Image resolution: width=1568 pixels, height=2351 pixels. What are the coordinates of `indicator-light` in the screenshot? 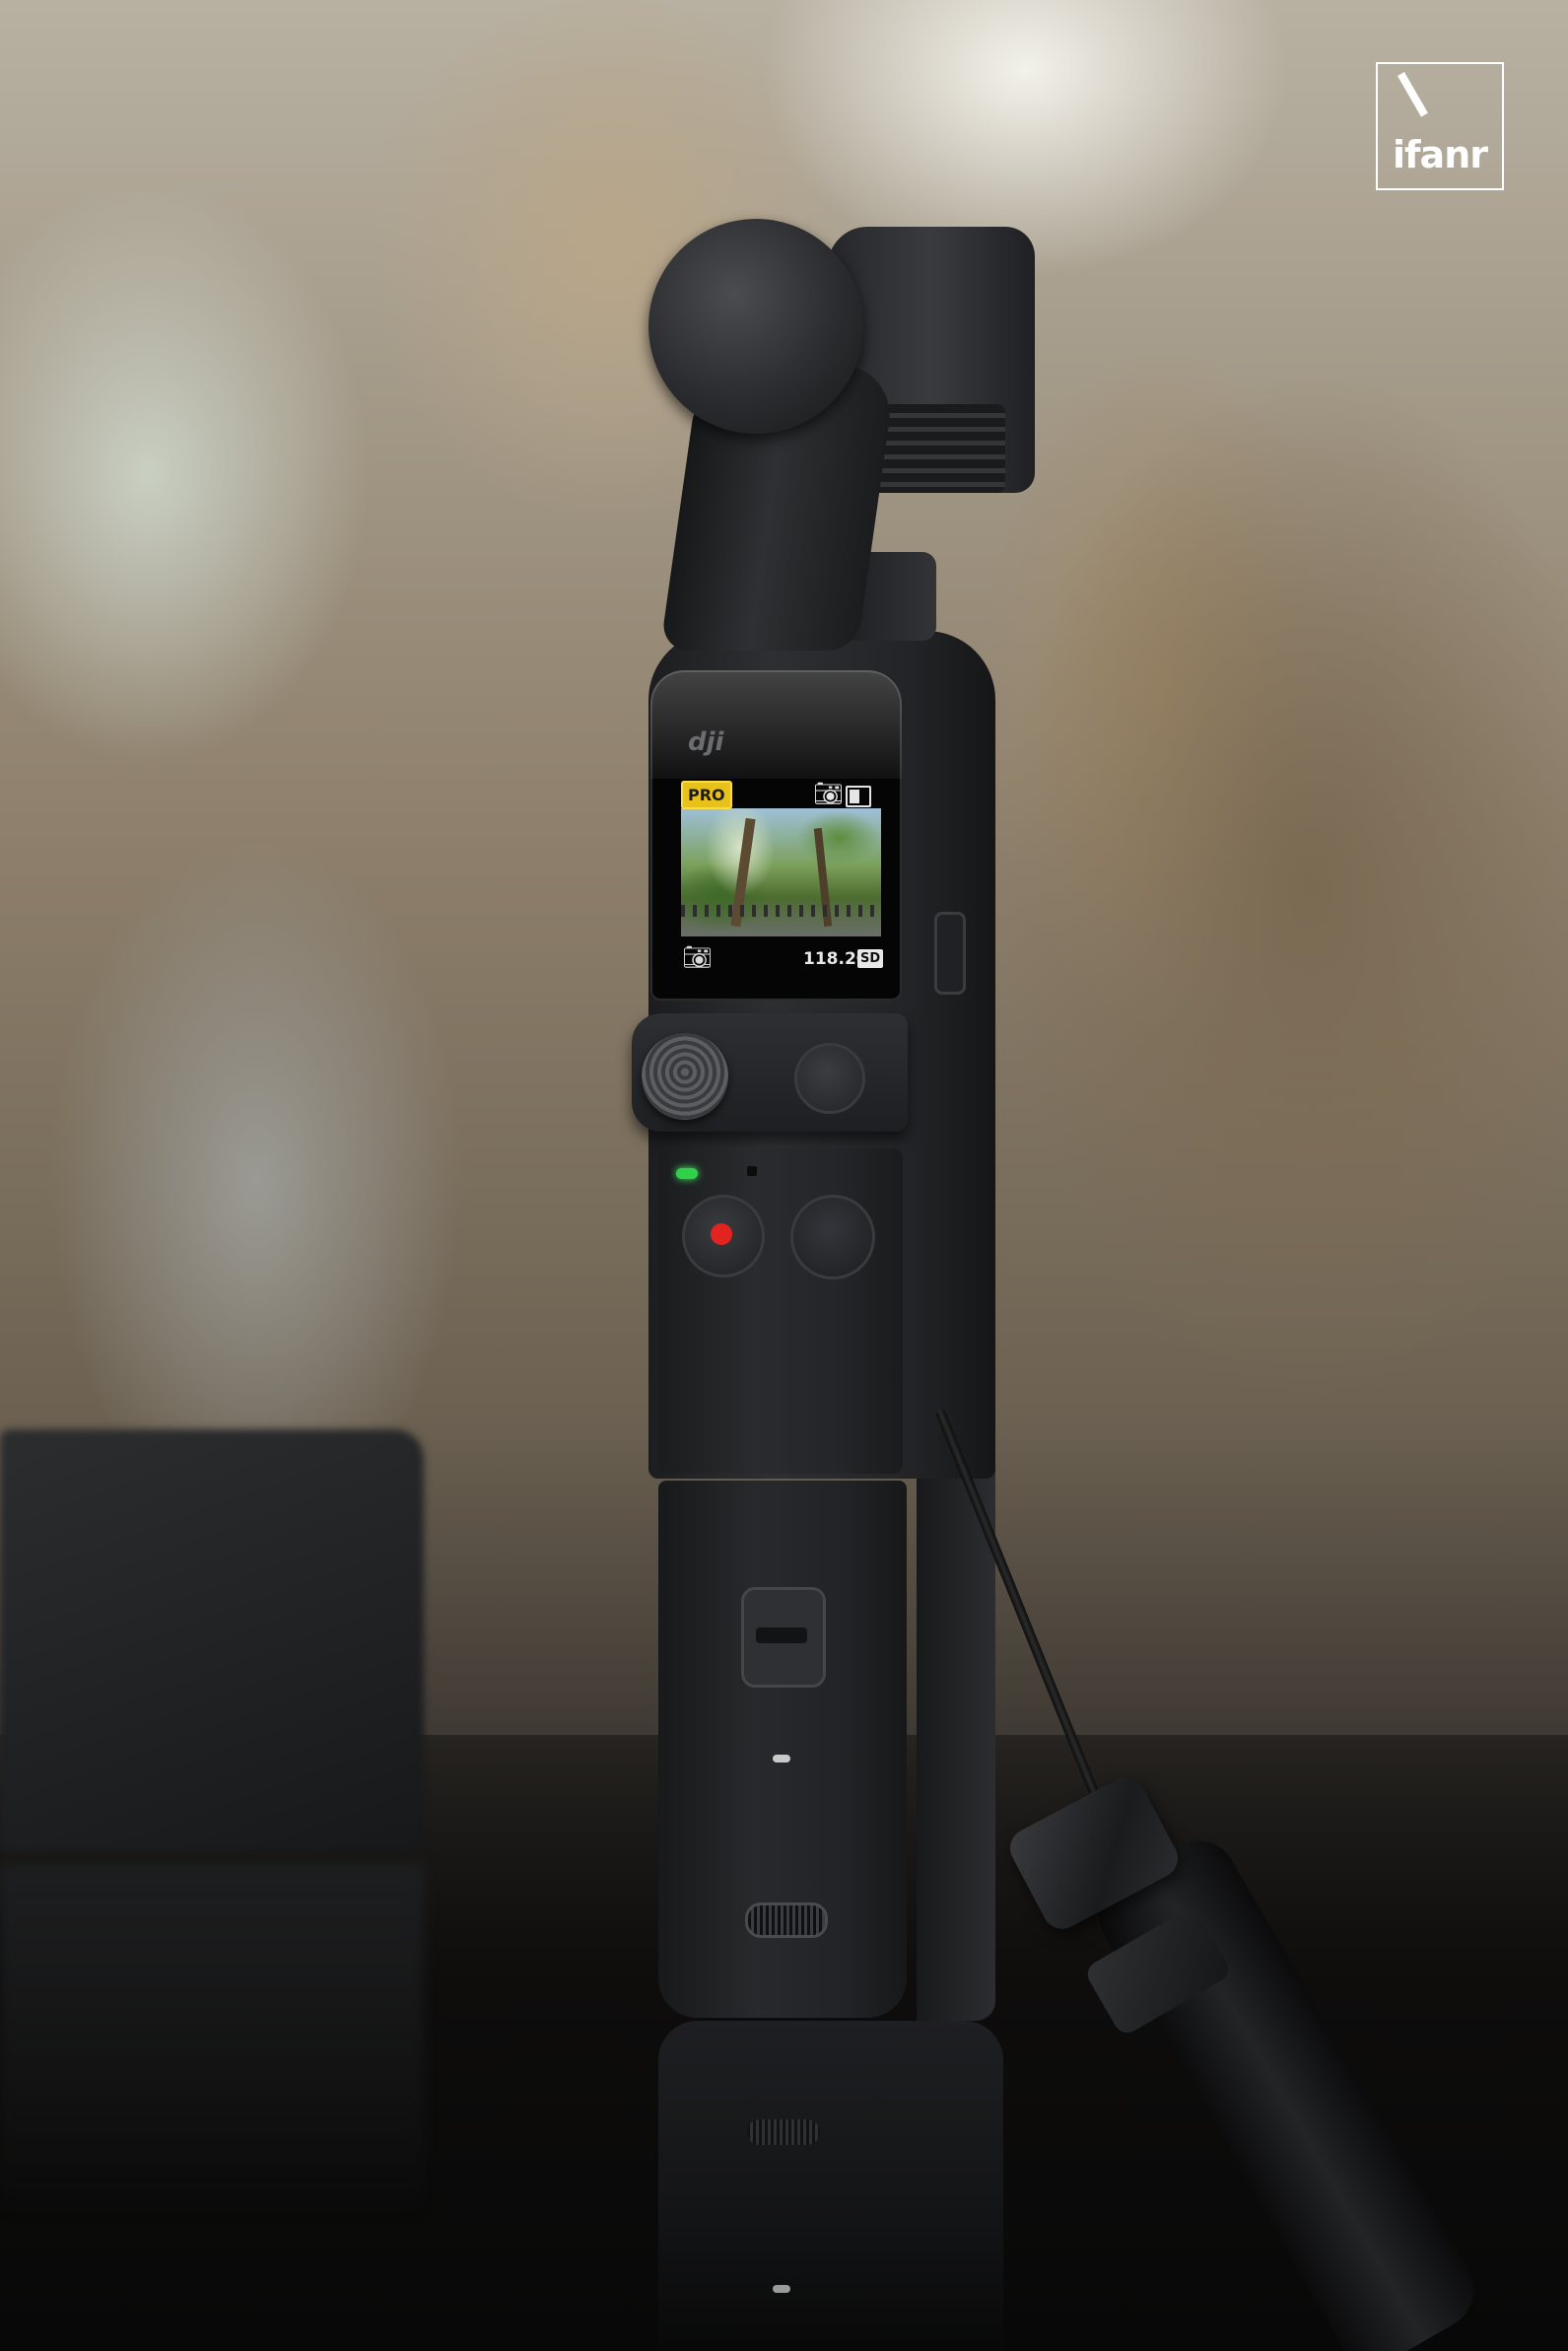 It's located at (781, 1759).